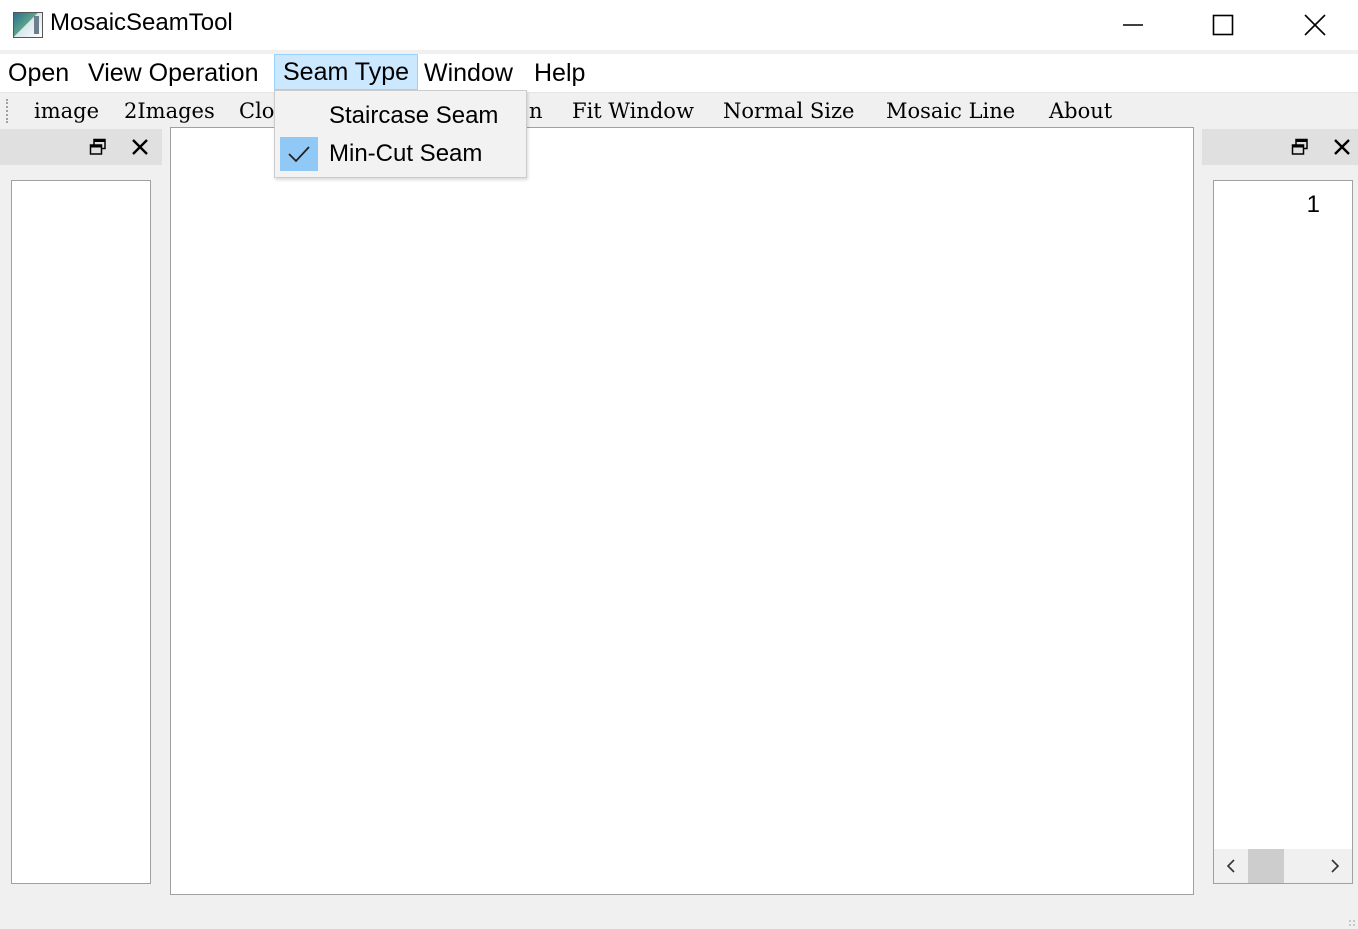 The width and height of the screenshot is (1358, 929). I want to click on maximize-icon, so click(1223, 25).